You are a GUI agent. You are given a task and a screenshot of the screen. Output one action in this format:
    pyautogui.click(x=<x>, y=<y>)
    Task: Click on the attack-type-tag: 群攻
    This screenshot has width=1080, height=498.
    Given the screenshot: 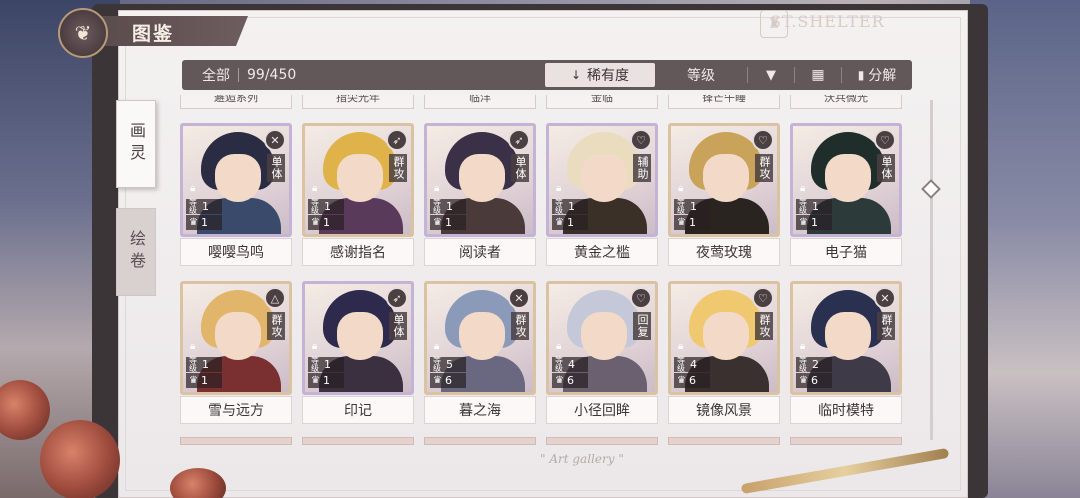 What is the action you would take?
    pyautogui.click(x=764, y=168)
    